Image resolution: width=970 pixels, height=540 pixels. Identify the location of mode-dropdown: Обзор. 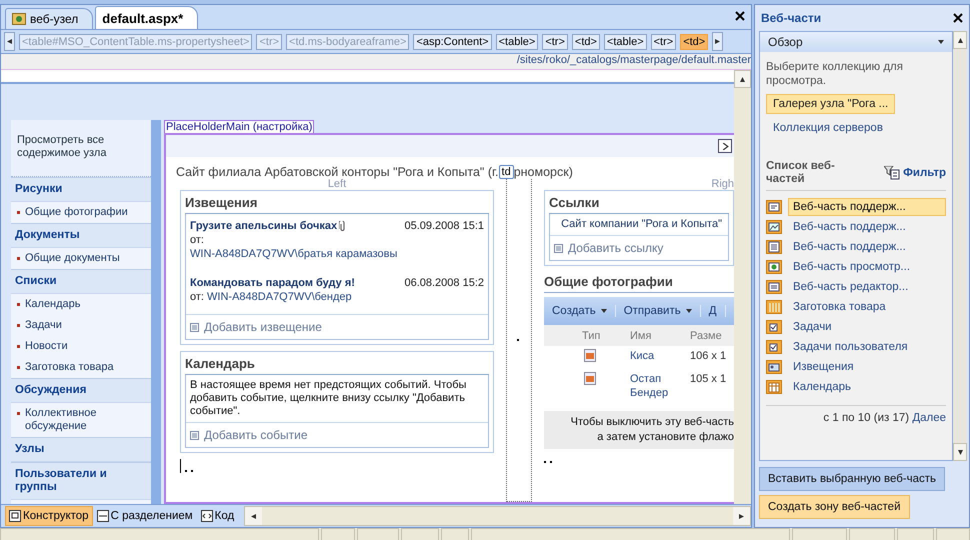
(856, 42).